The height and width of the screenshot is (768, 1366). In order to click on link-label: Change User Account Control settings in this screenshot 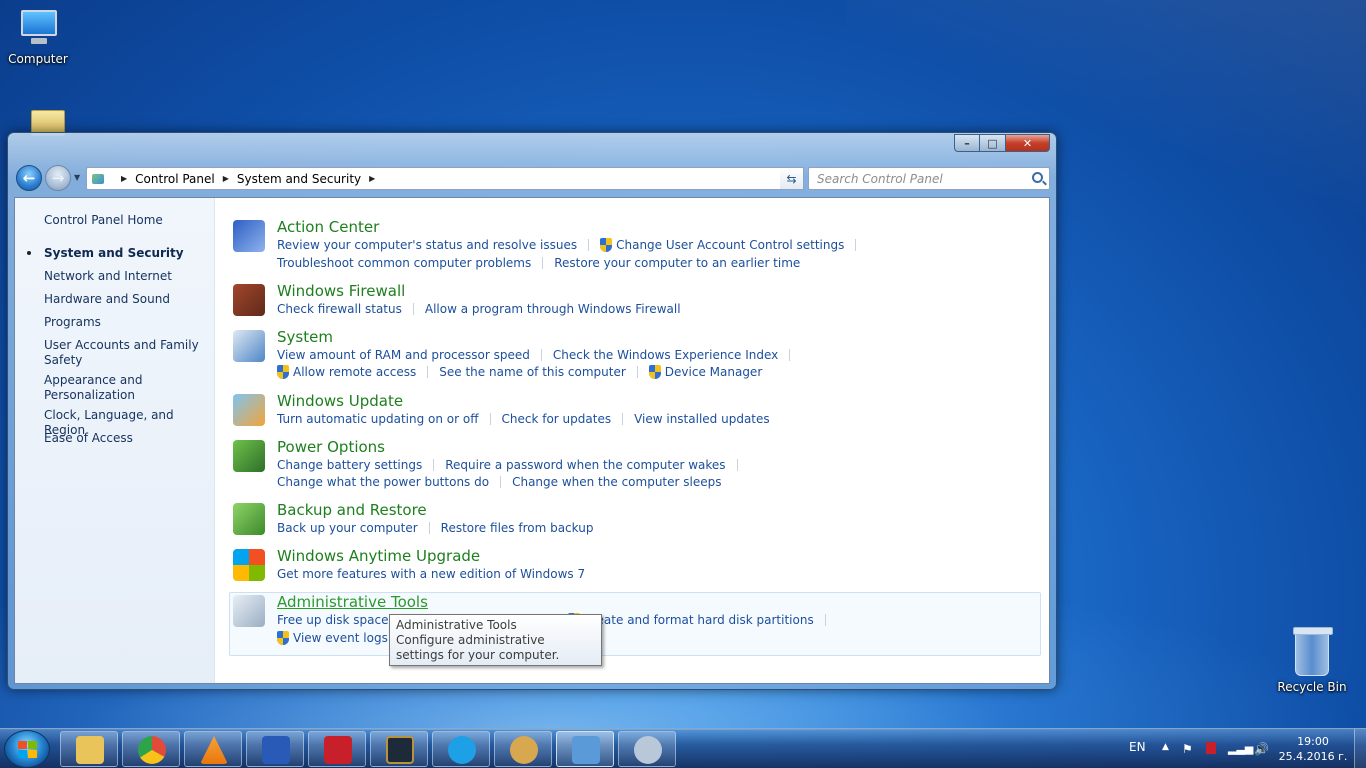, I will do `click(730, 245)`.